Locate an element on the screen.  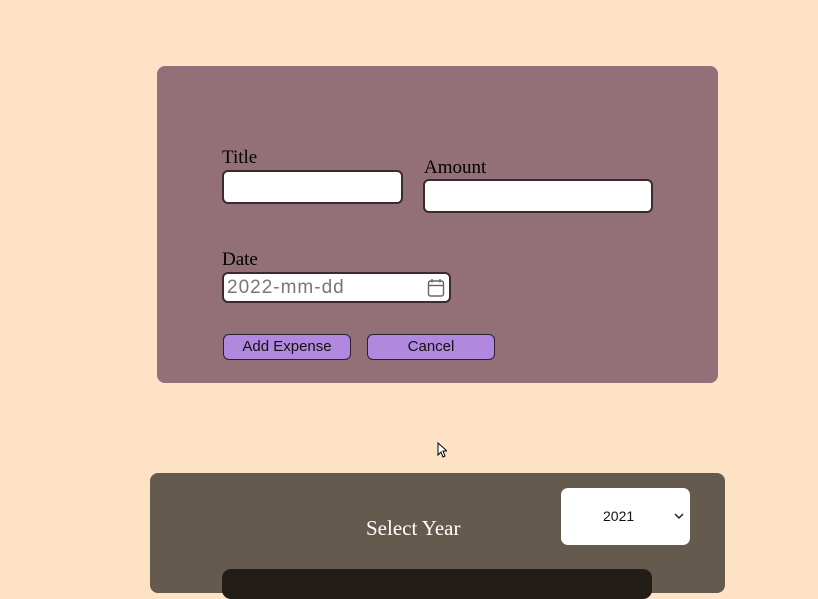
cancel-button: Cancel is located at coordinates (431, 347).